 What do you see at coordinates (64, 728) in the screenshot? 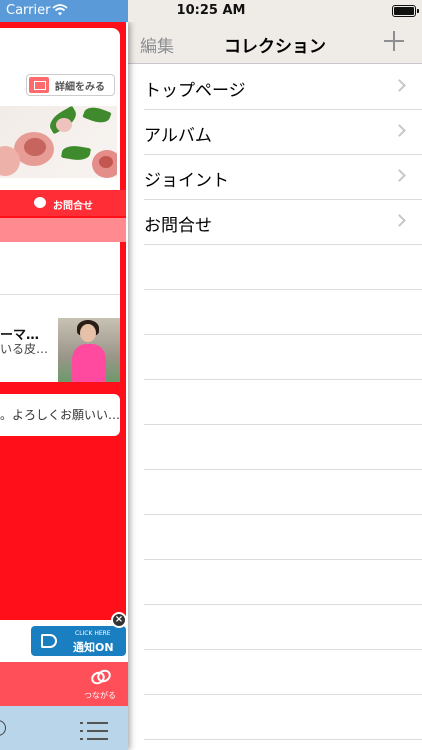
I see `app-tab-bar` at bounding box center [64, 728].